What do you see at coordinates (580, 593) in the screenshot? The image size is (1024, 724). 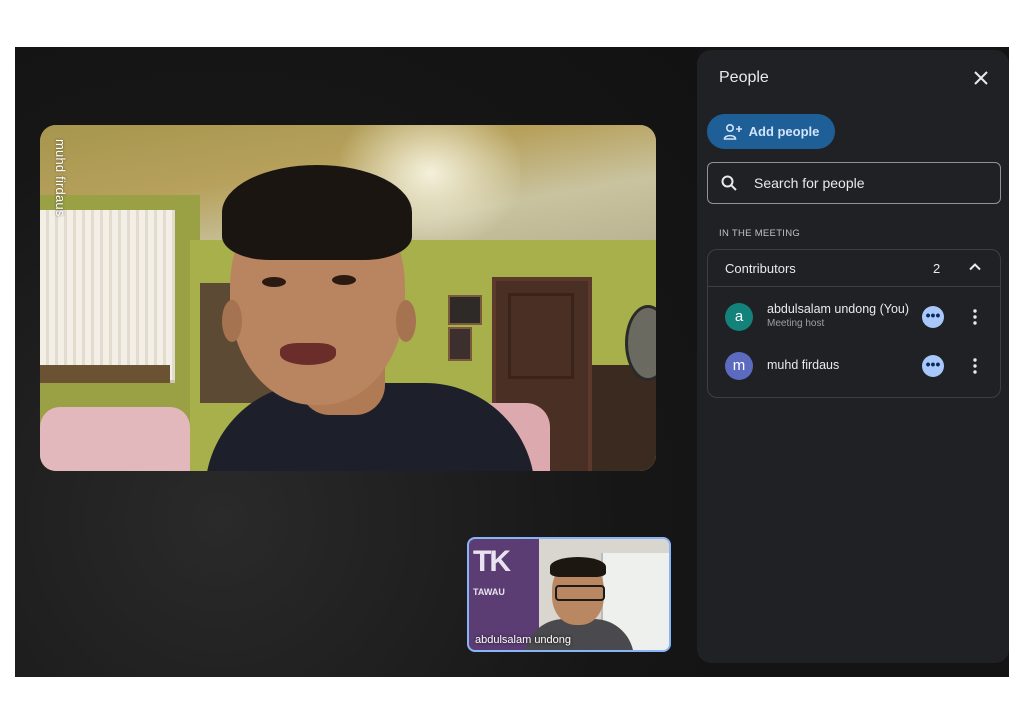 I see `self-person-glasses` at bounding box center [580, 593].